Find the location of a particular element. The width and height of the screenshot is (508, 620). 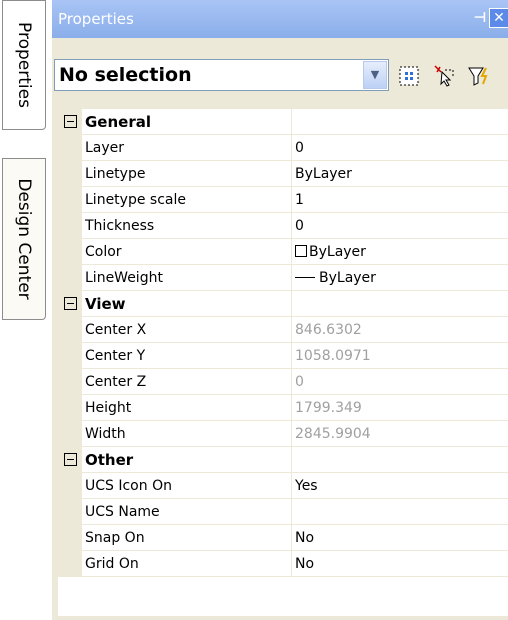

property-name: UCS Icon On is located at coordinates (186, 485).